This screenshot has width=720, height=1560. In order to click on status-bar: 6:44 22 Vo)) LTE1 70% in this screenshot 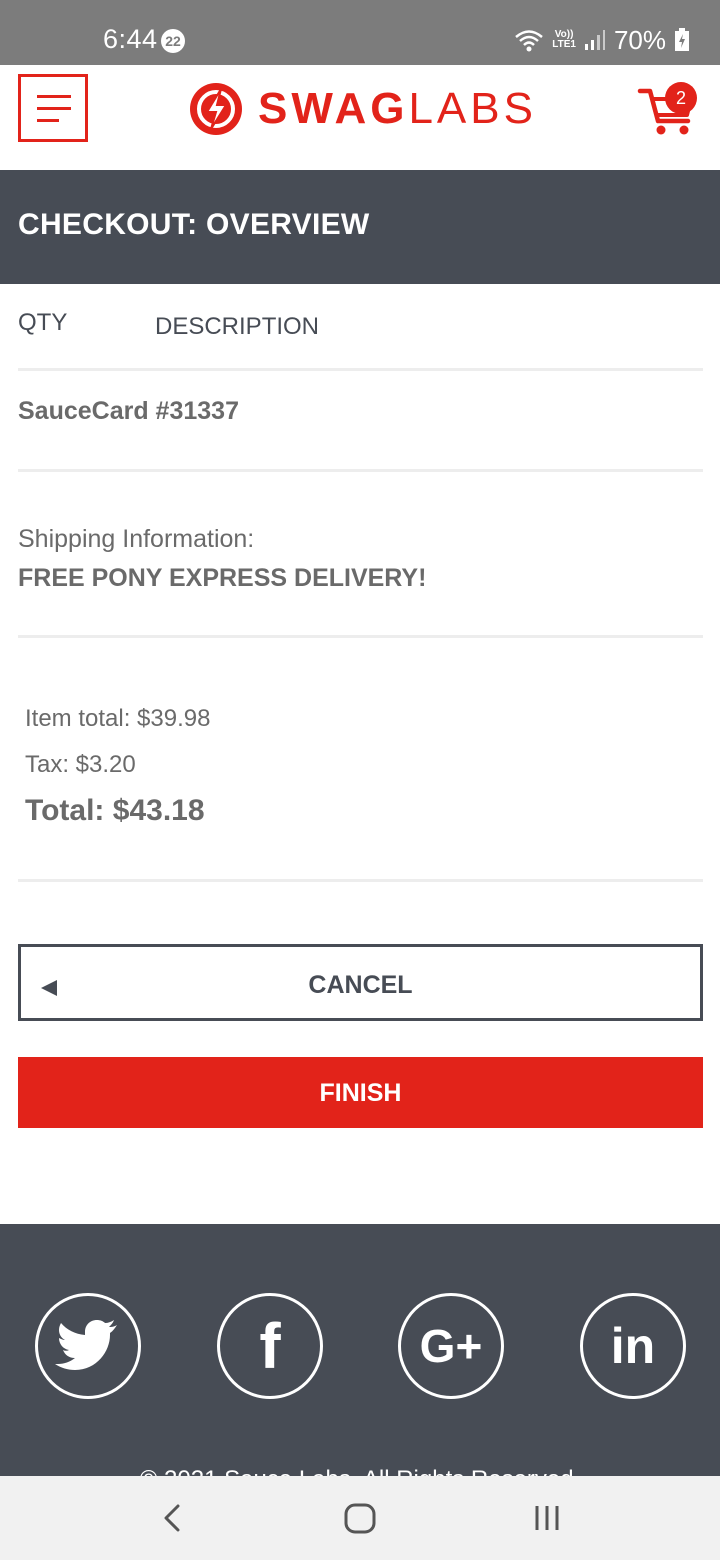, I will do `click(360, 32)`.